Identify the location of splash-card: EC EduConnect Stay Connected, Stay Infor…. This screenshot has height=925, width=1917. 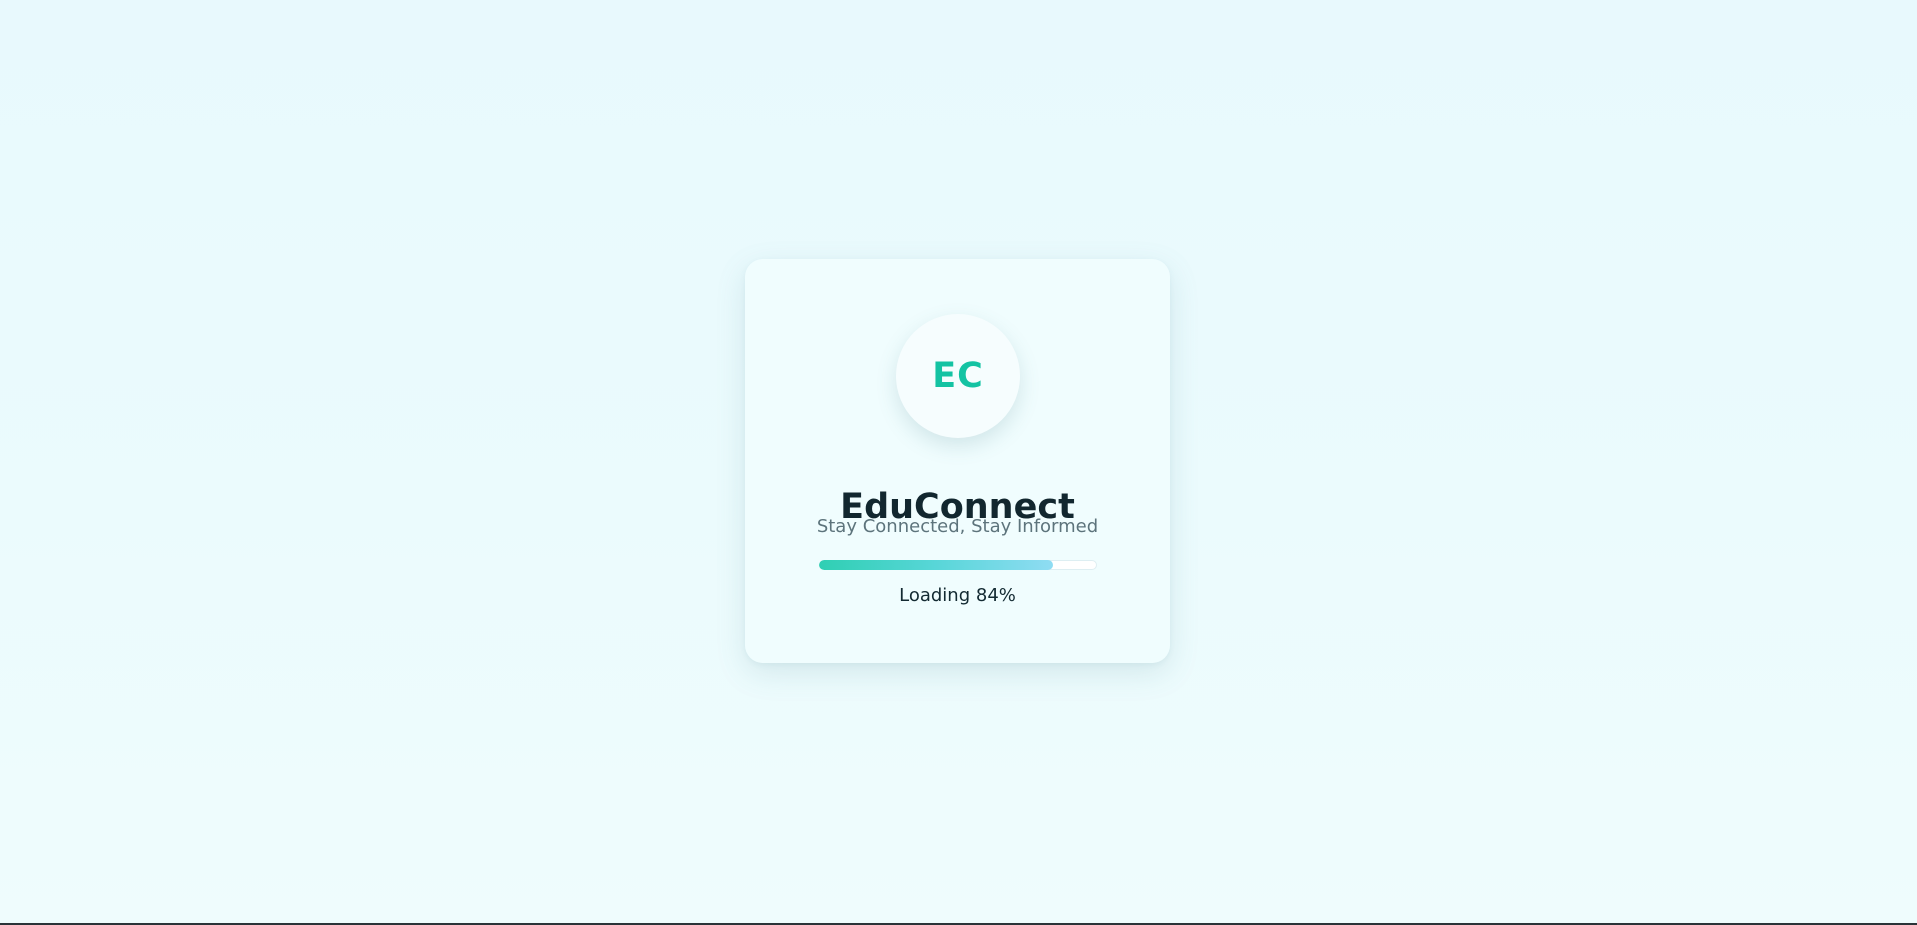
(957, 461).